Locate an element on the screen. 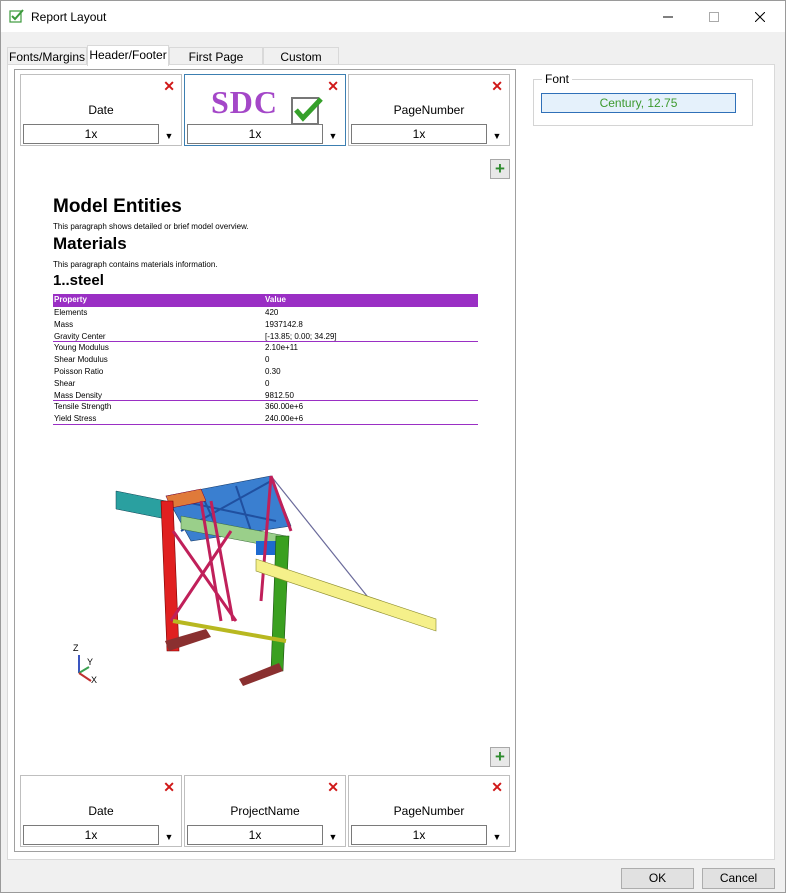 This screenshot has width=786, height=893. axes-triad: Z Y X is located at coordinates (89, 664).